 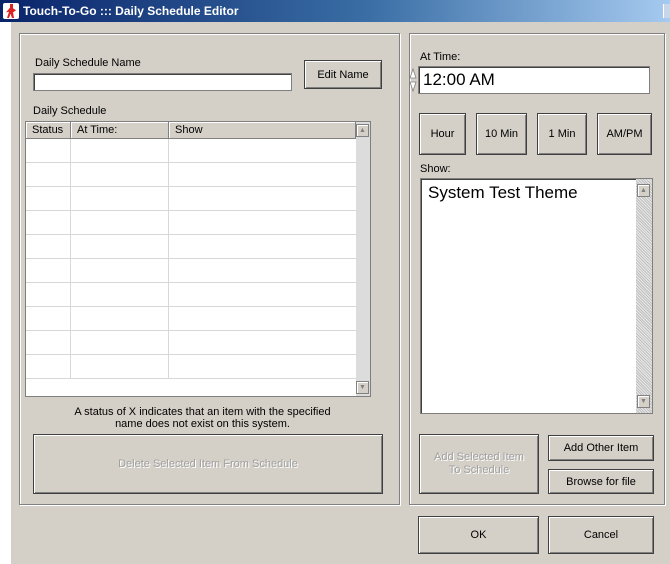 I want to click on add-selected-line1: Add Selected Item, so click(x=479, y=457).